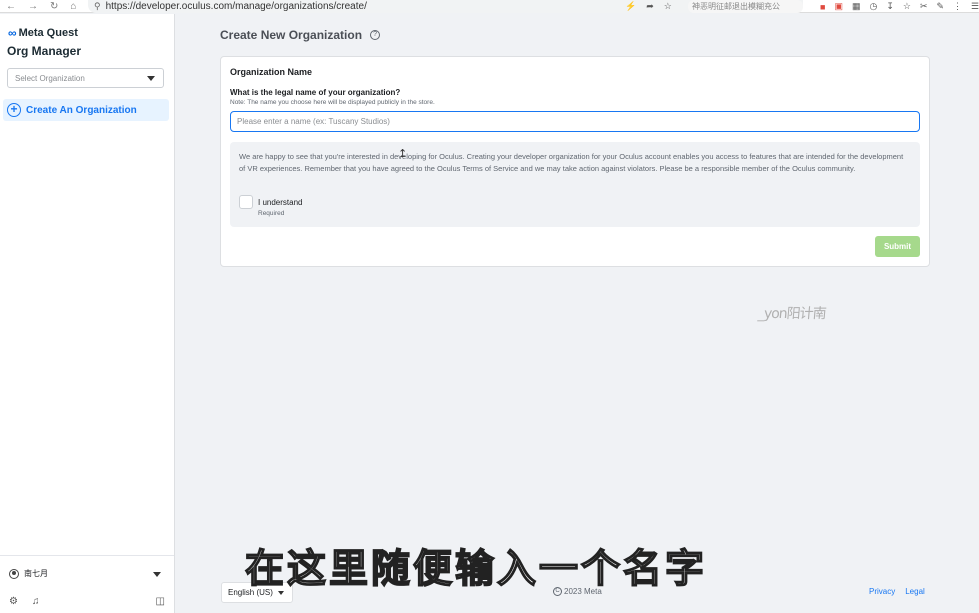 The image size is (979, 613). What do you see at coordinates (43, 6) in the screenshot?
I see `browser-nav: ← → ↻ ⌂` at bounding box center [43, 6].